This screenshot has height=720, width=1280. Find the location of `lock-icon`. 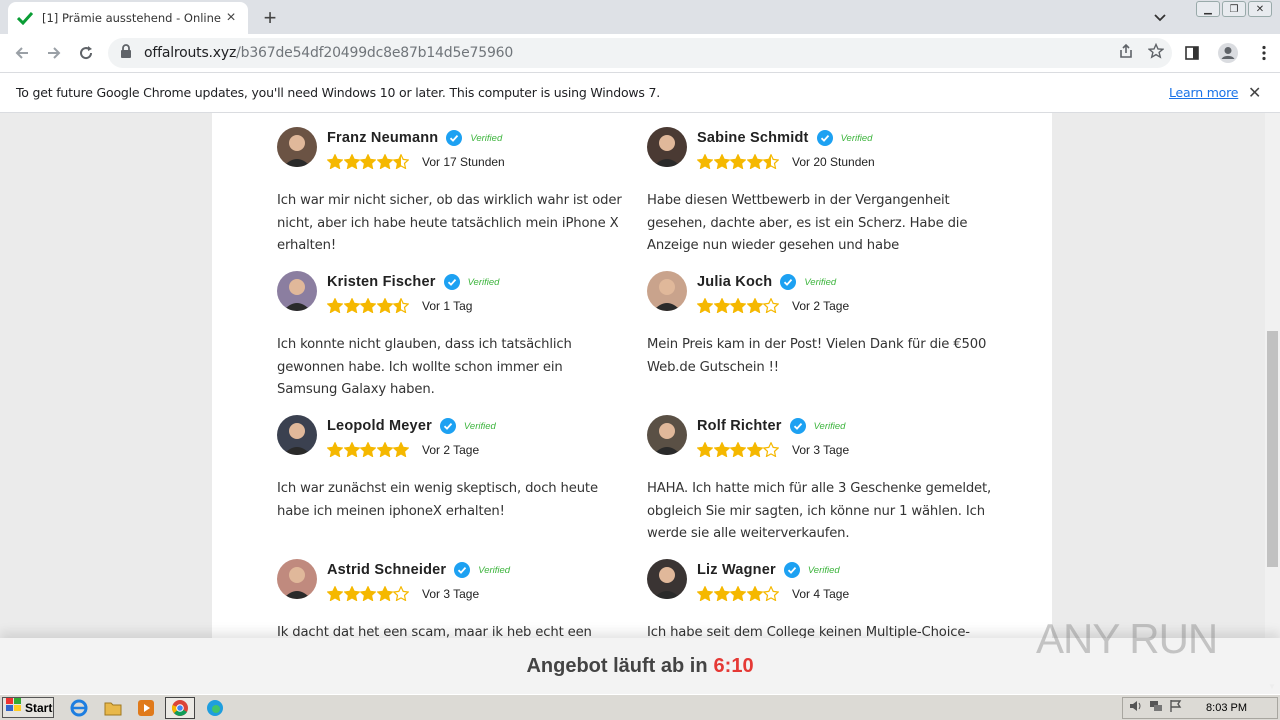

lock-icon is located at coordinates (128, 53).